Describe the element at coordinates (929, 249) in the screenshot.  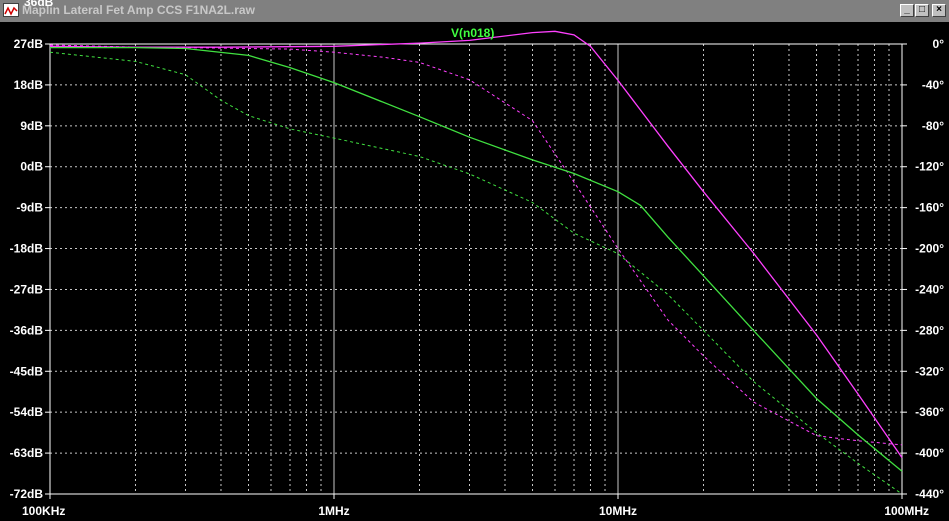
I see `right-tick-label: -200°` at that location.